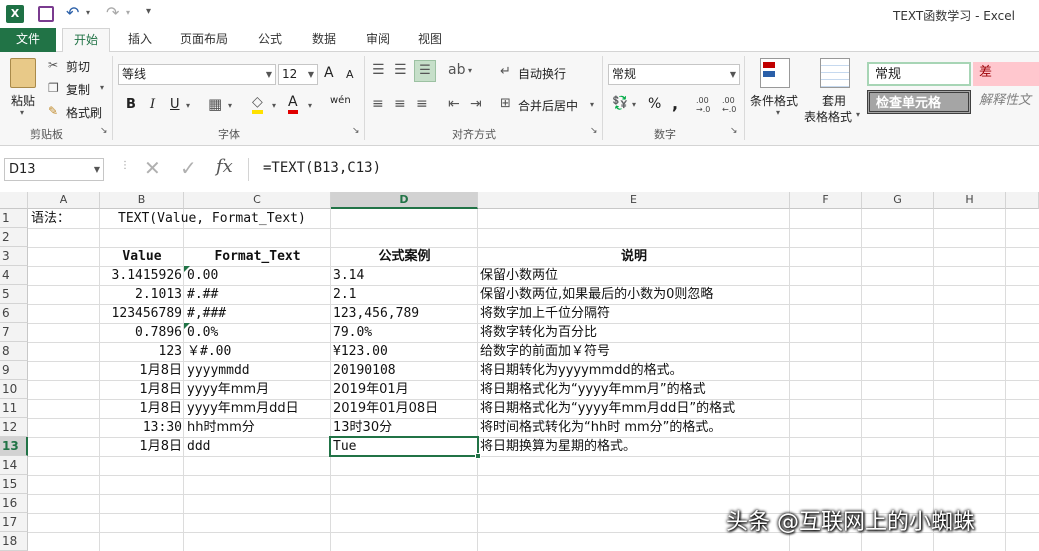 The height and width of the screenshot is (551, 1039). Describe the element at coordinates (643, 169) in the screenshot. I see `formula-input: =TEXT(B13,C13)` at that location.